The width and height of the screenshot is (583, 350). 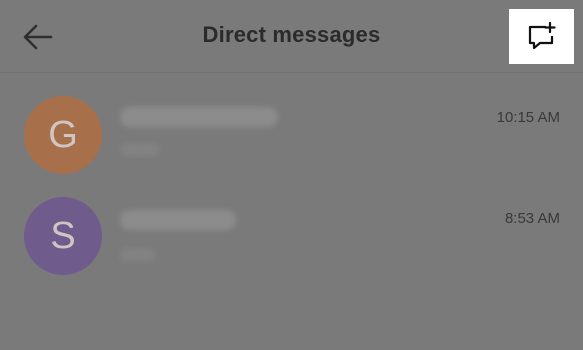 I want to click on new-message-button, so click(x=541, y=36).